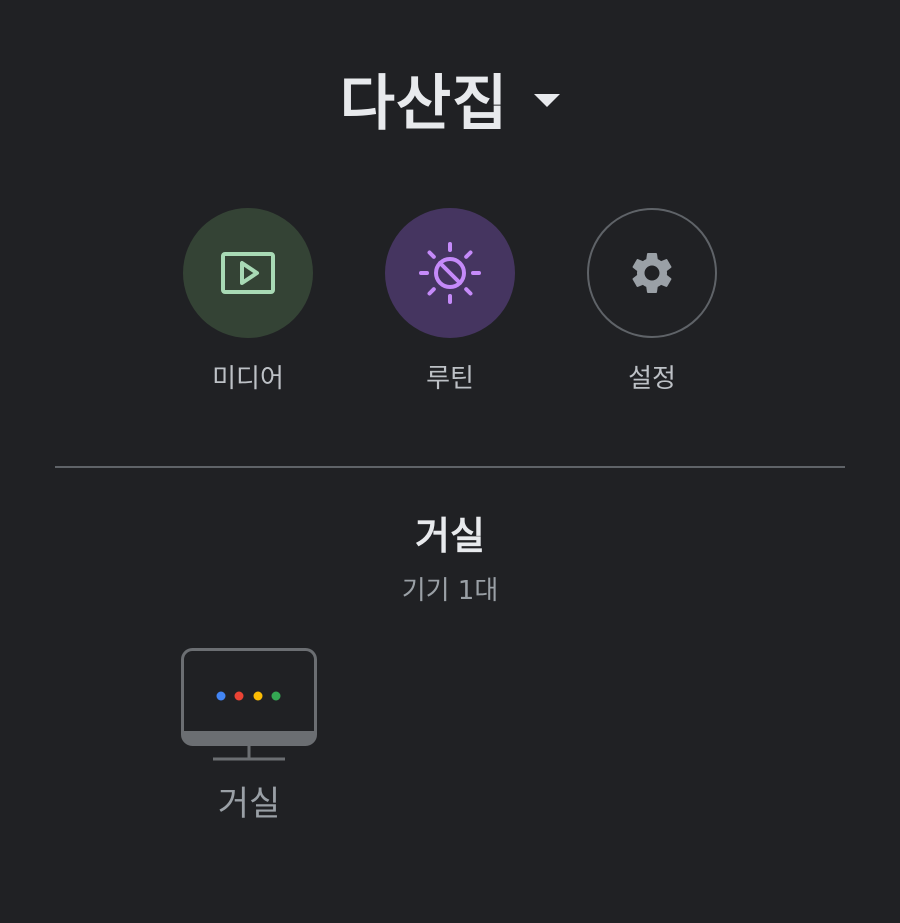 The height and width of the screenshot is (923, 900). I want to click on media-circle, so click(248, 273).